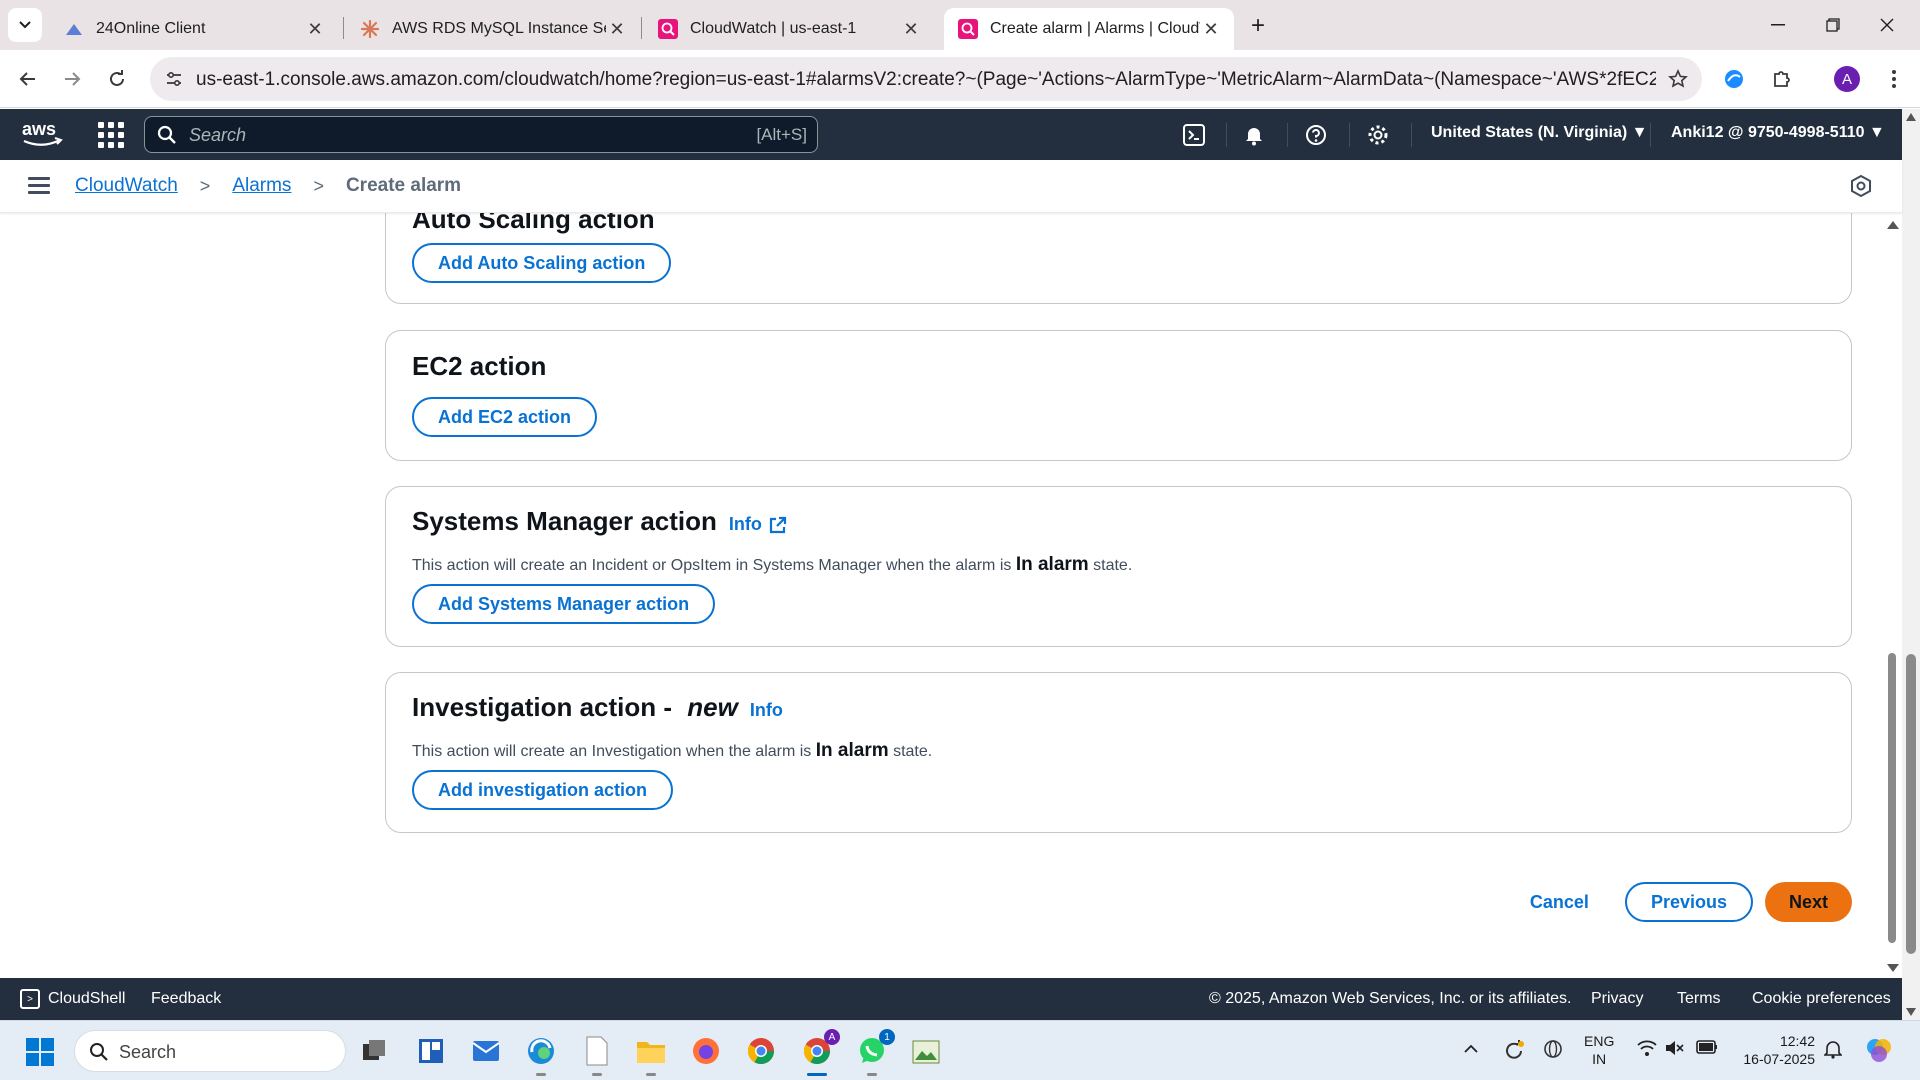  What do you see at coordinates (789, 29) in the screenshot?
I see `browser-tab: CloudWatch | us-east-1 ✕` at bounding box center [789, 29].